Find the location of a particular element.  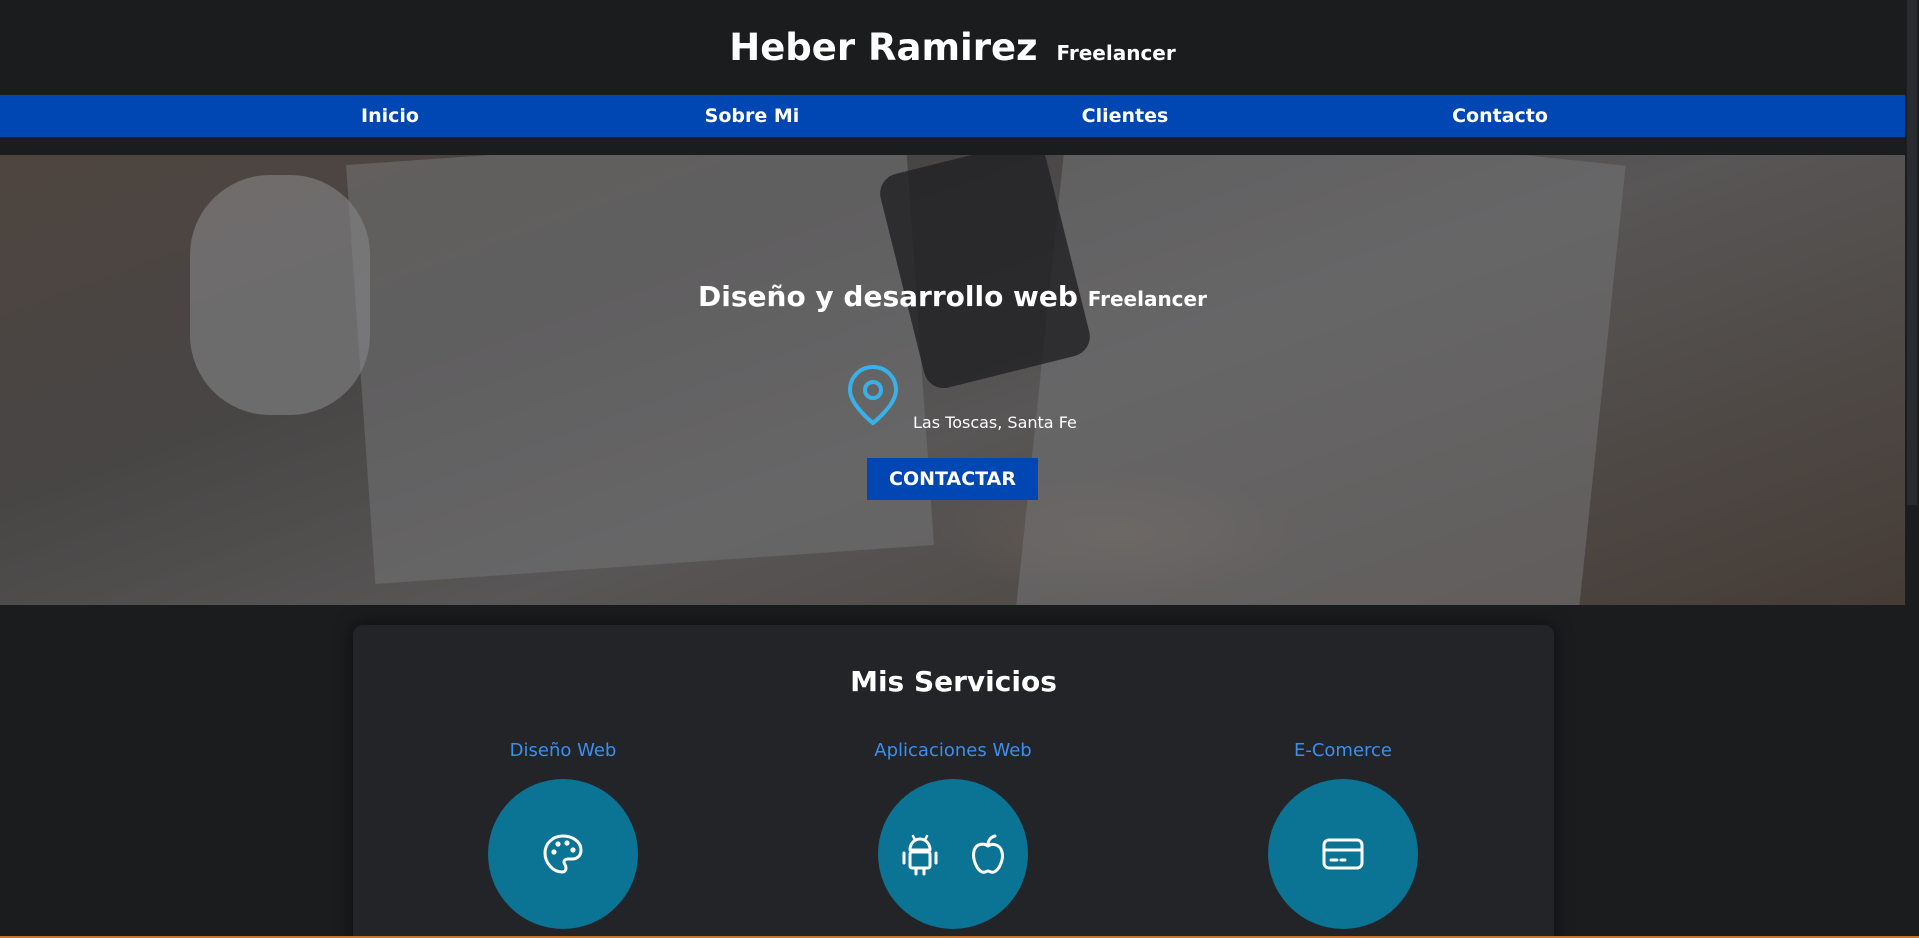

apple-icon is located at coordinates (988, 854).